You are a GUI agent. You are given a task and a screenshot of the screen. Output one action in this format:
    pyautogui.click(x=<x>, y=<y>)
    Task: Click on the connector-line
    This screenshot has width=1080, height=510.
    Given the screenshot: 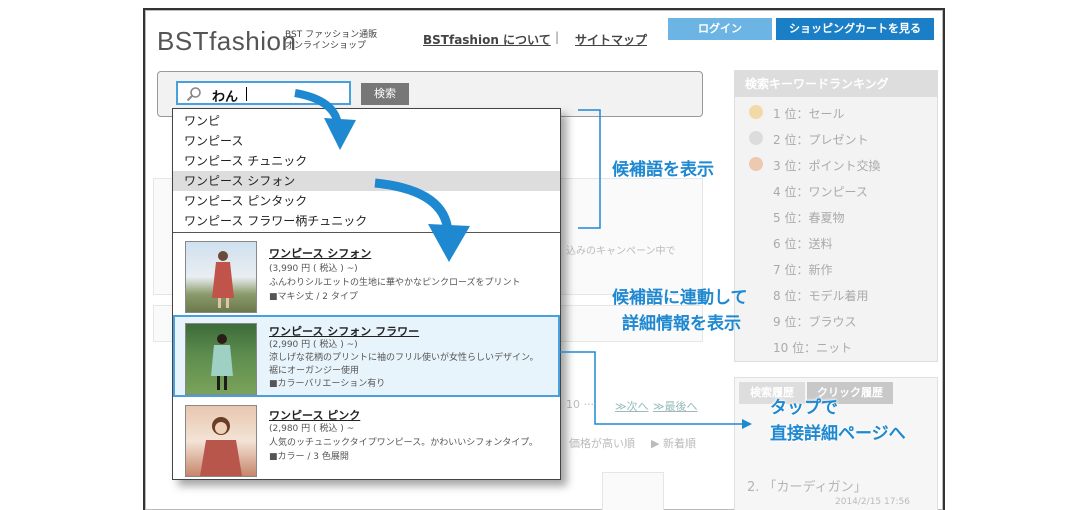 What is the action you would take?
    pyautogui.click(x=651, y=388)
    